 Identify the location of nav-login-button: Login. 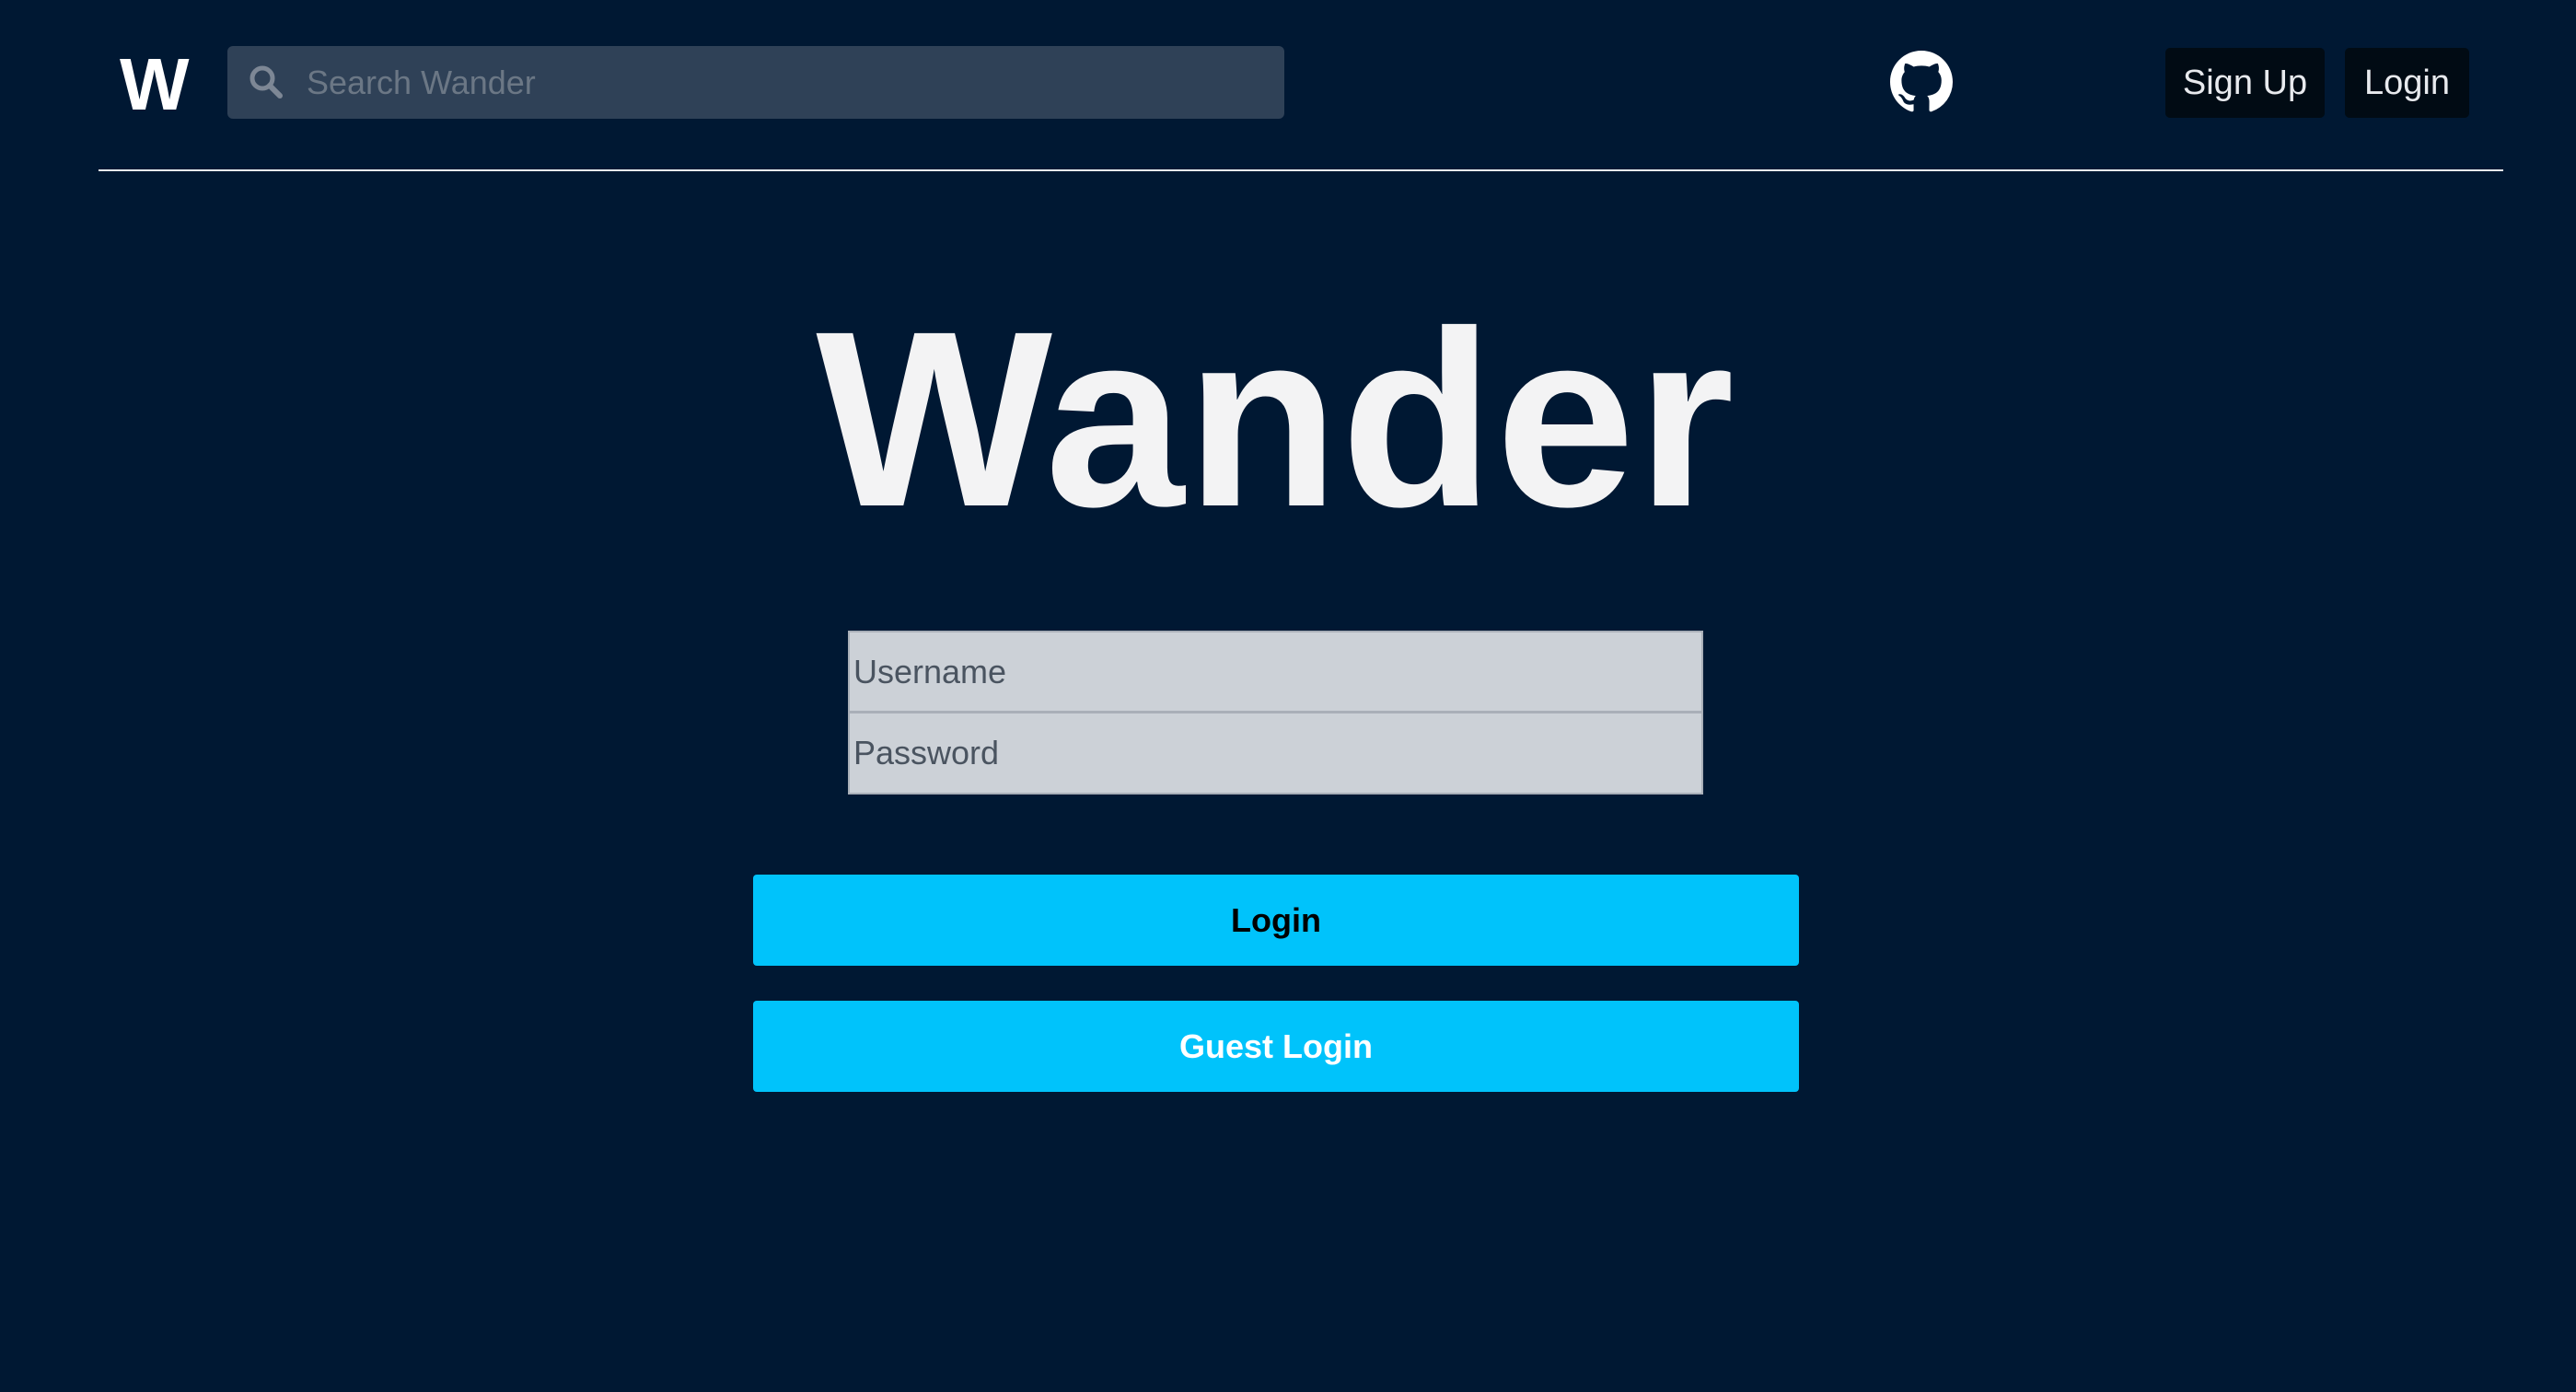
(2407, 83).